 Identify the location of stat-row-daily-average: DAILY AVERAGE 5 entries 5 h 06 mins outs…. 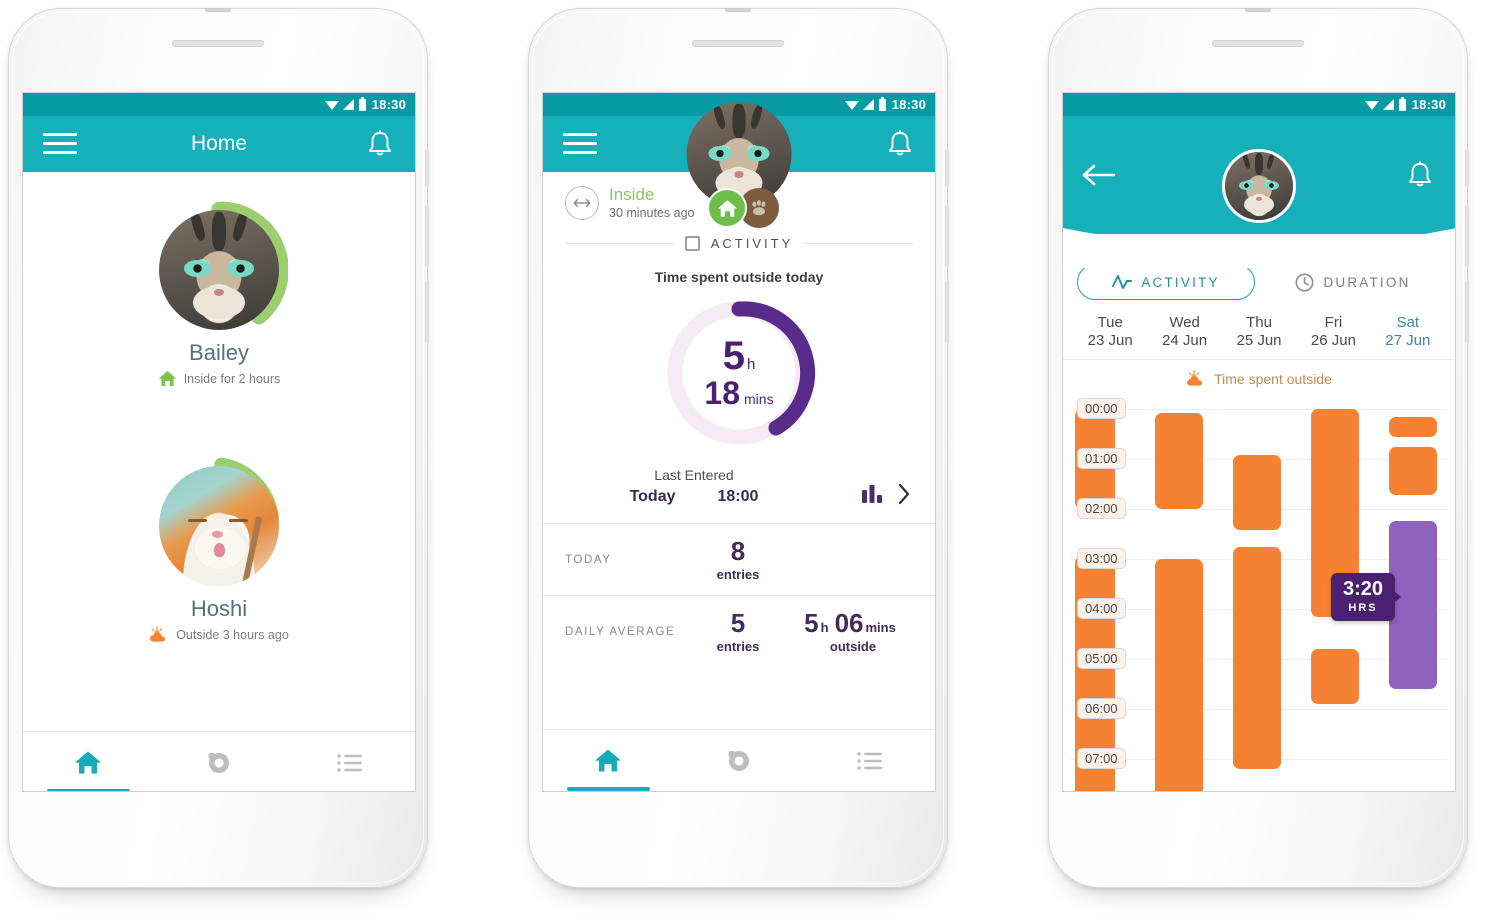
(739, 631).